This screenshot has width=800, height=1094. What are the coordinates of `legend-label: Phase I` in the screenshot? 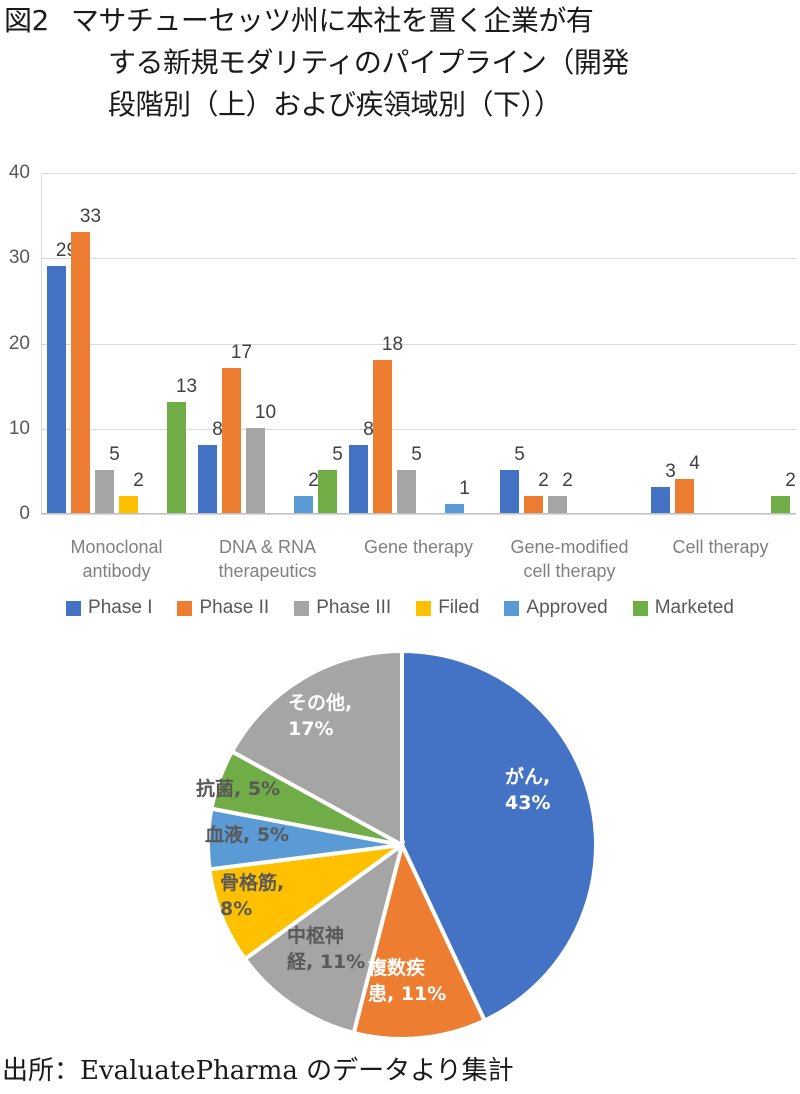 It's located at (120, 607).